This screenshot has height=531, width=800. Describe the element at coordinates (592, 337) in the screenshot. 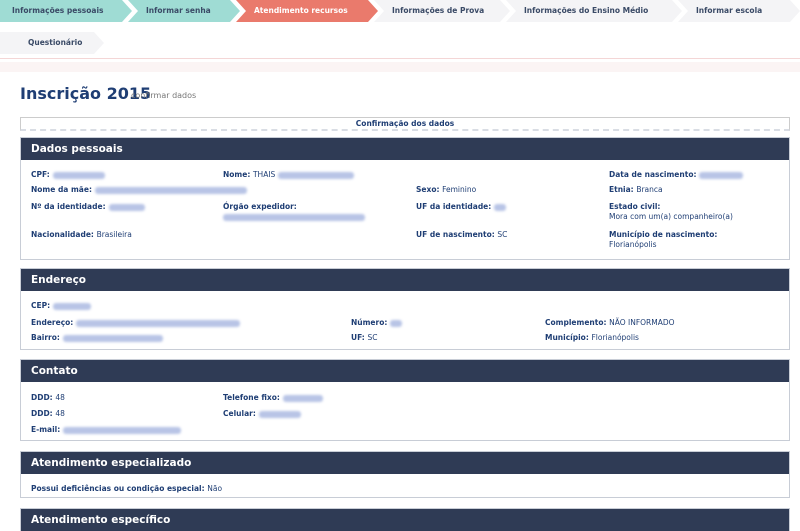

I see `field-municipio: Município: Florianópolis` at that location.